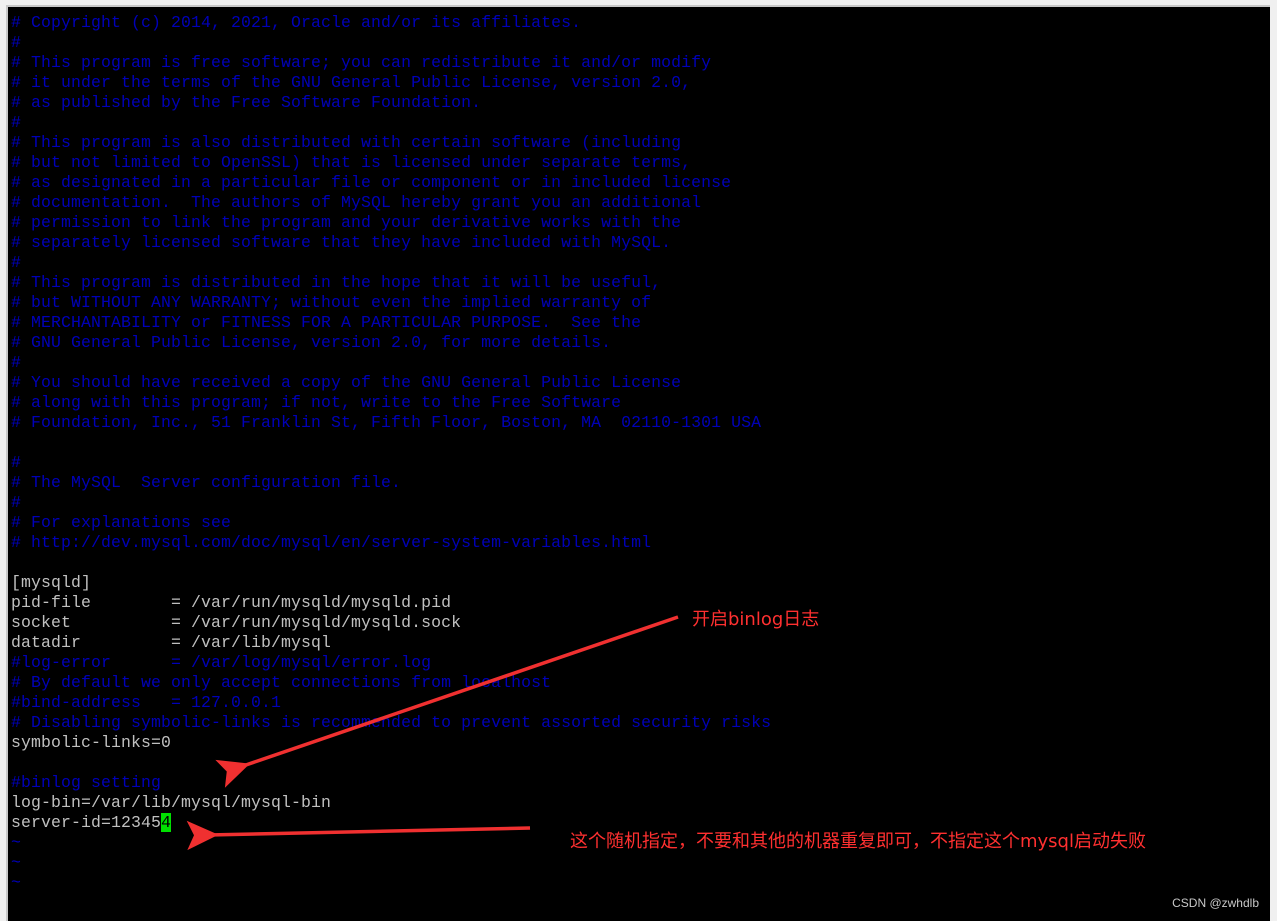 This screenshot has height=921, width=1277. Describe the element at coordinates (1215, 903) in the screenshot. I see `watermark: CSDN @zwhdlb` at that location.